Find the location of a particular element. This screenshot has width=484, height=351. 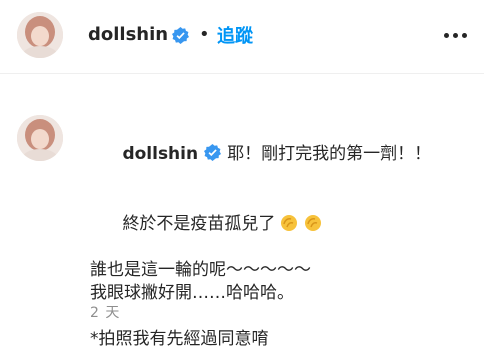

caption-username: dollshin is located at coordinates (160, 154).